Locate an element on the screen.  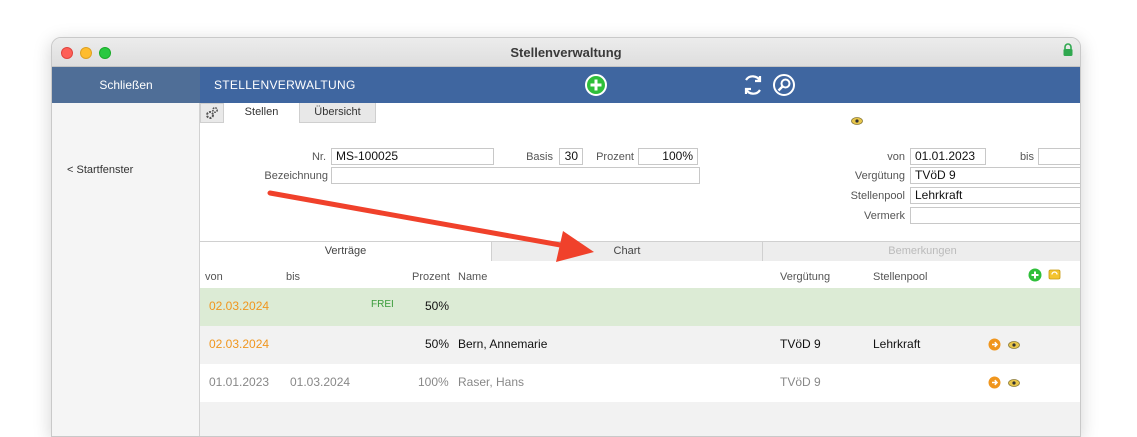
stellenpool-label: Stellenpool is located at coordinates (877, 196).